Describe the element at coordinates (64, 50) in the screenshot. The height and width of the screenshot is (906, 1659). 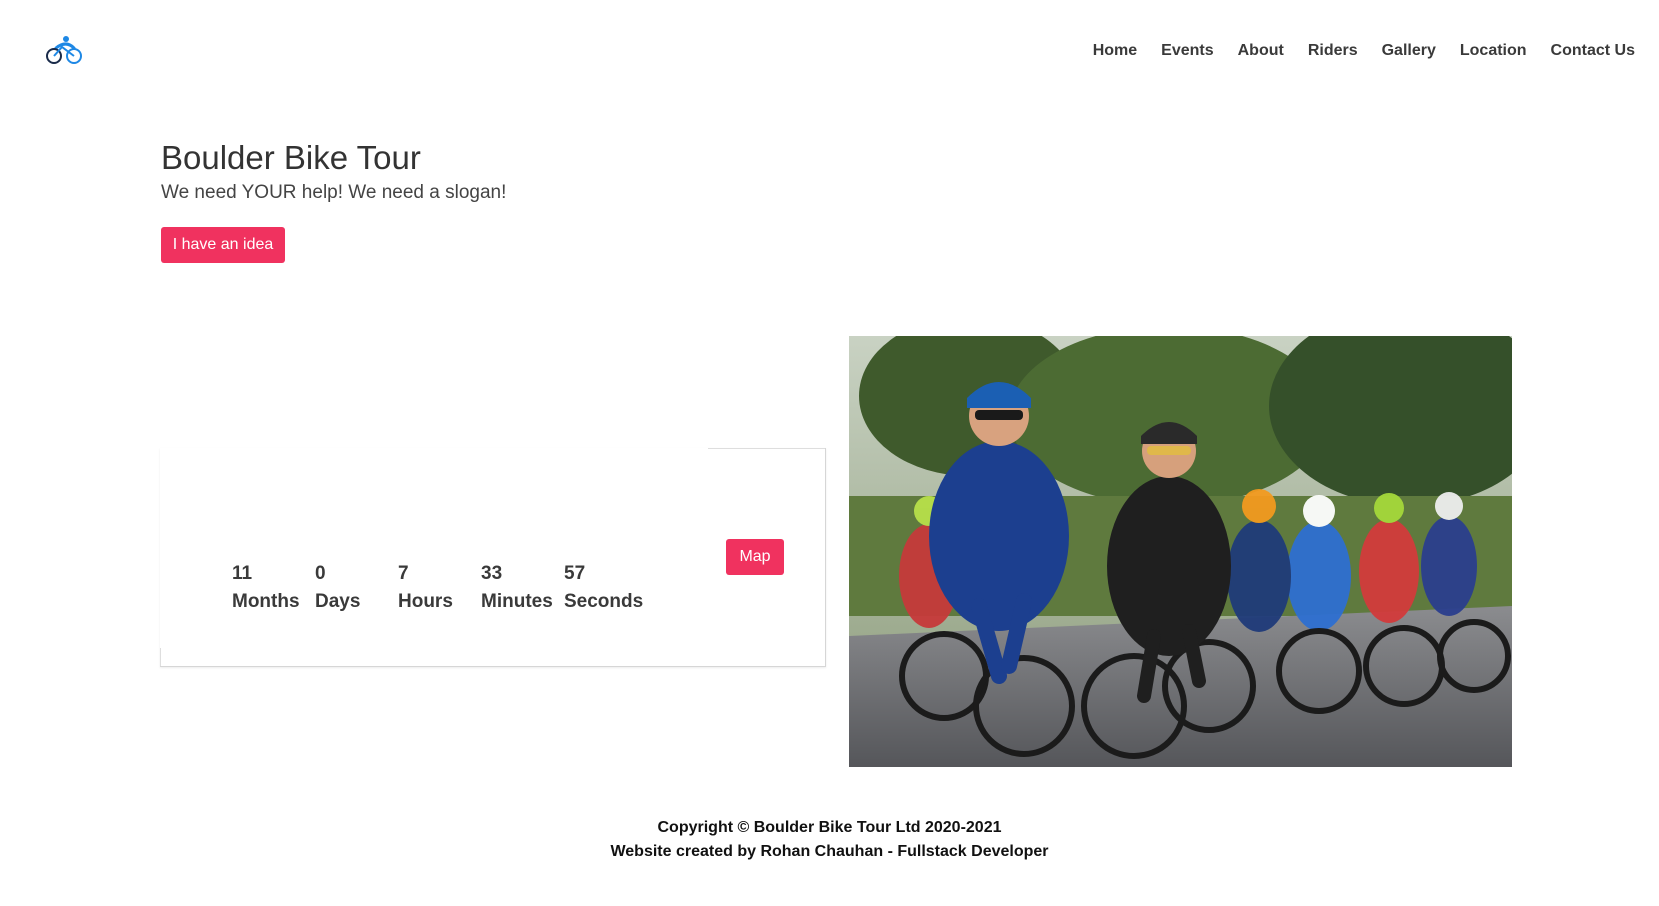
I see `bicycle-logo-icon` at that location.